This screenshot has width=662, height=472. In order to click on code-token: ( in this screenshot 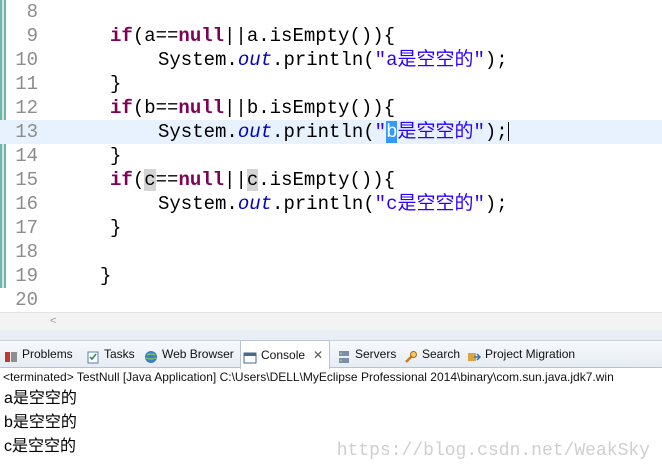, I will do `click(138, 180)`.